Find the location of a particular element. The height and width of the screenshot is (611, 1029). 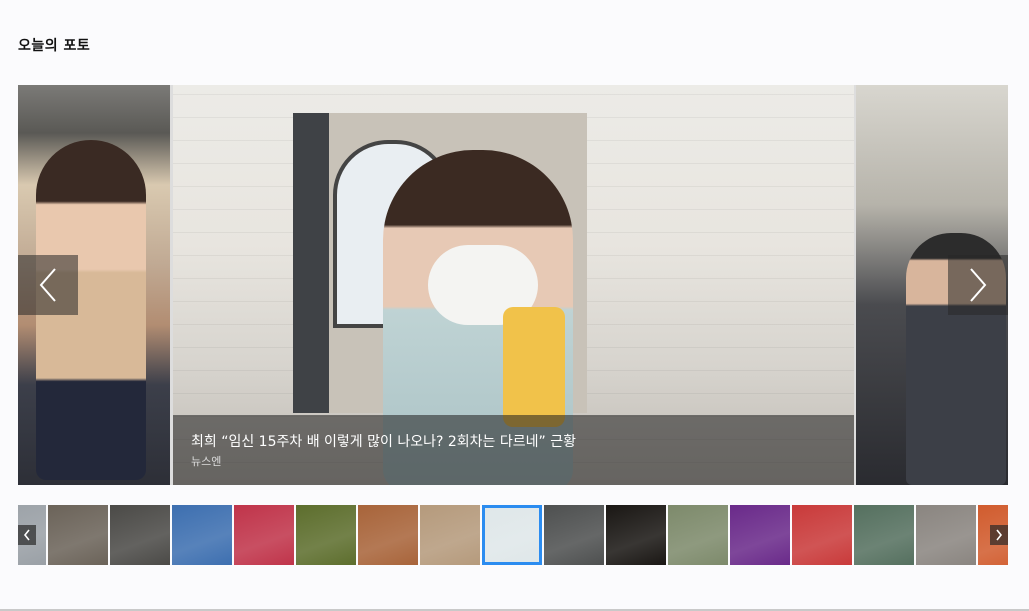

carousel-prev-button is located at coordinates (48, 285).